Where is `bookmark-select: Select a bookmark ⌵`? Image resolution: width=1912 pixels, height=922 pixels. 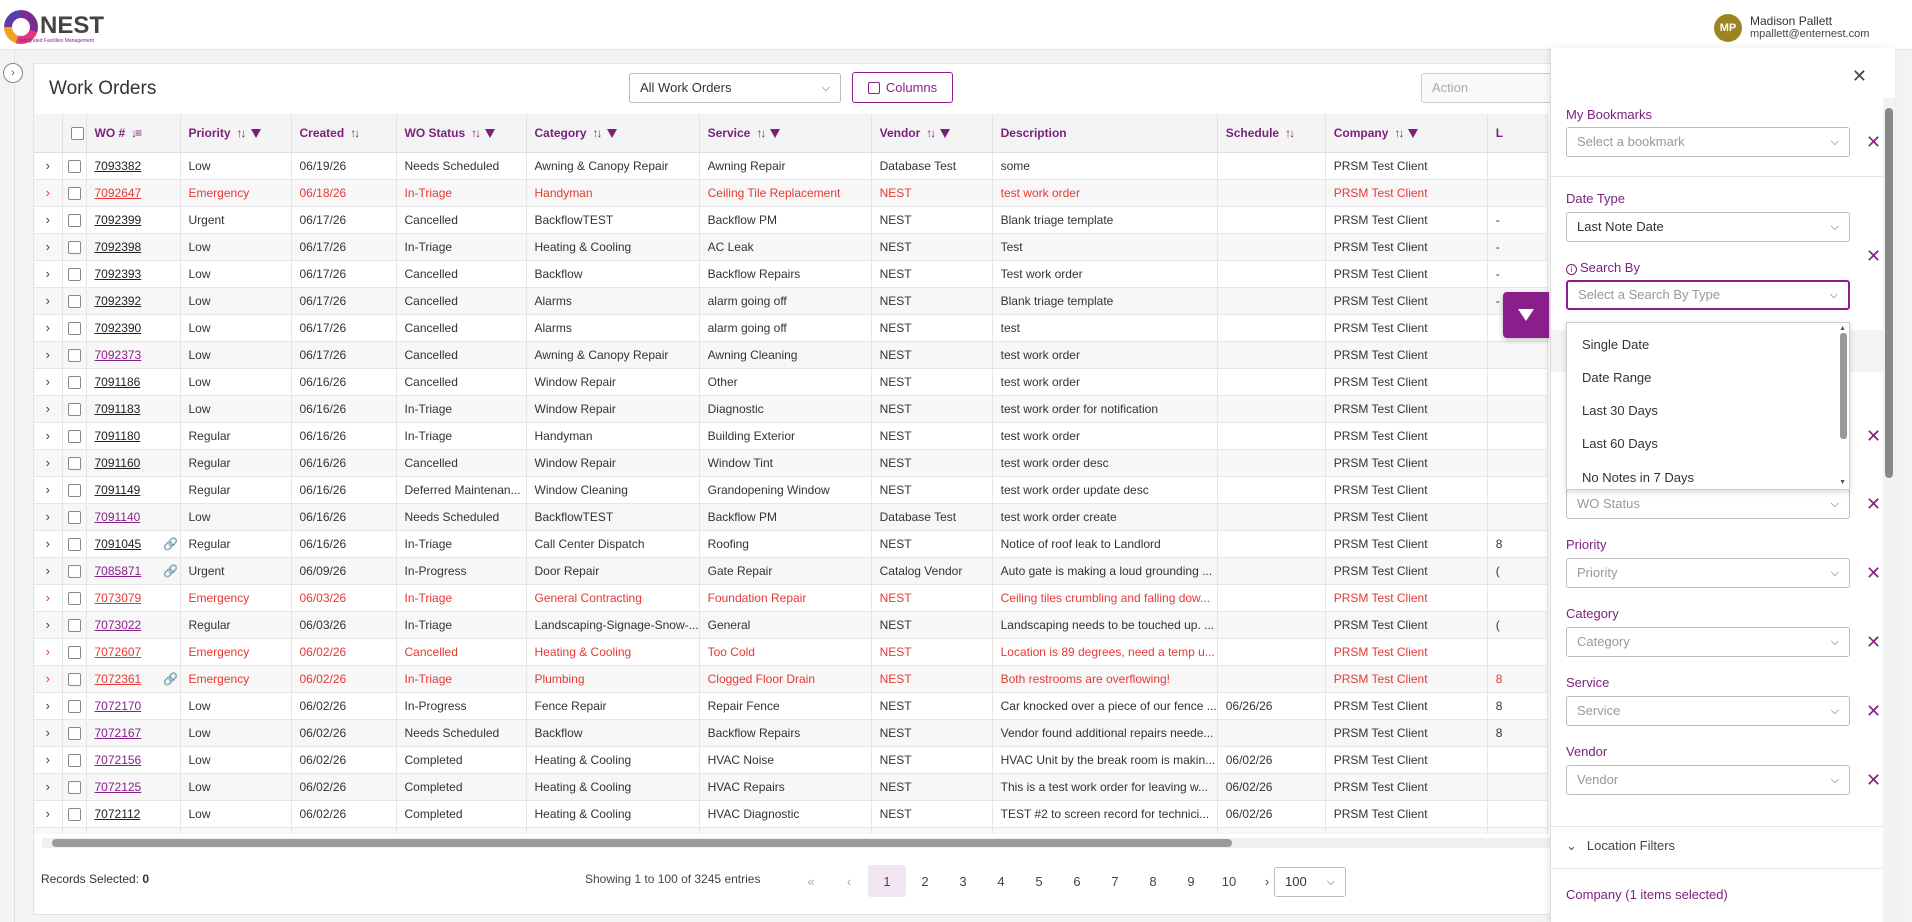 bookmark-select: Select a bookmark ⌵ is located at coordinates (1708, 142).